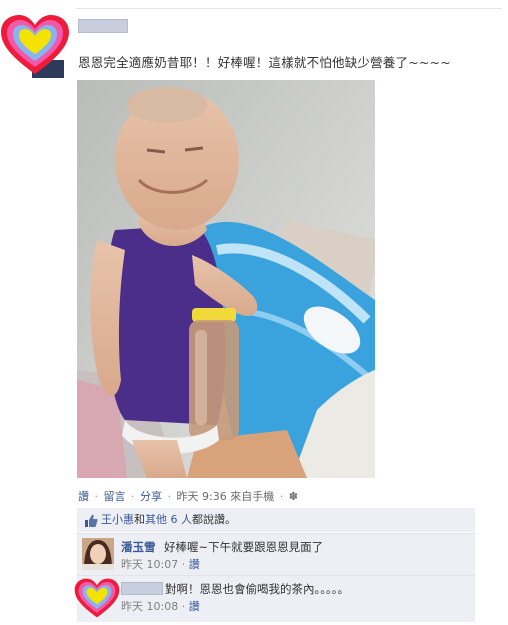  What do you see at coordinates (115, 496) in the screenshot?
I see `comment-link: 留言` at bounding box center [115, 496].